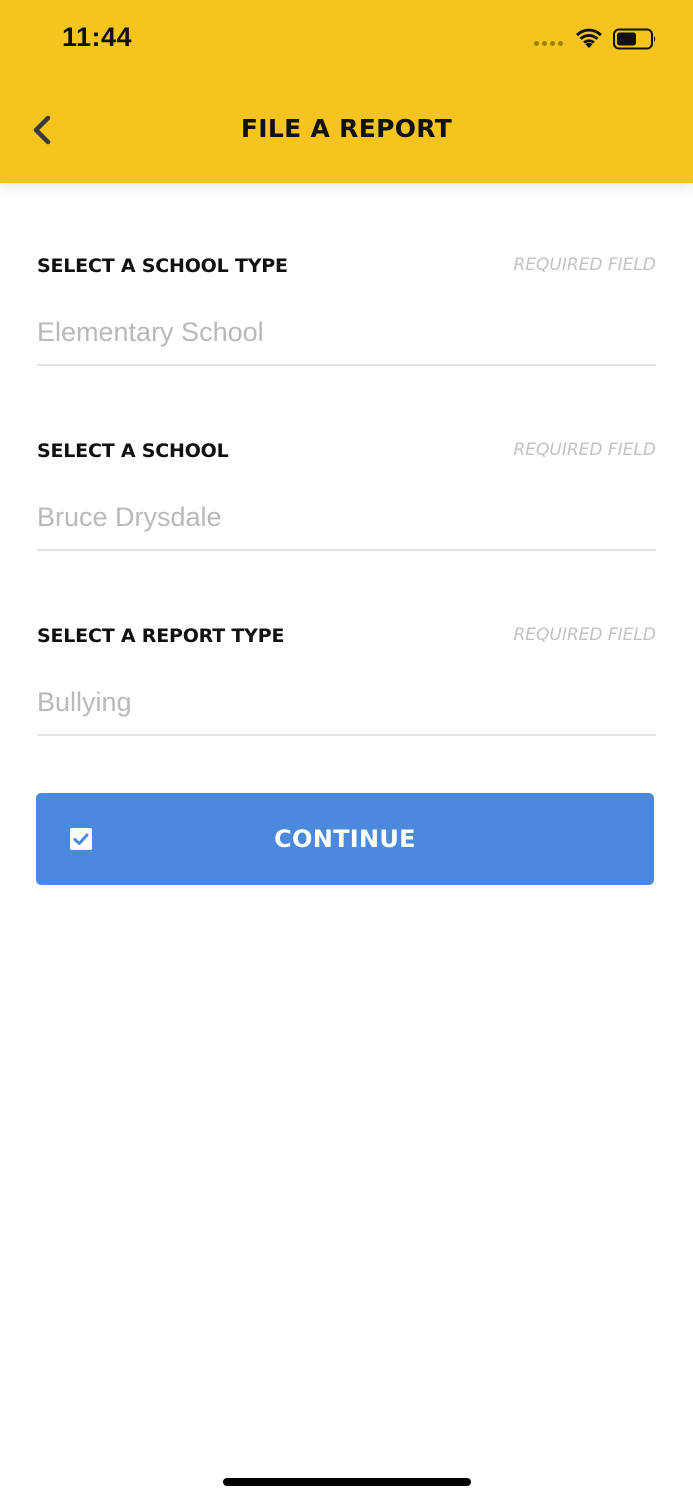  What do you see at coordinates (634, 39) in the screenshot?
I see `battery-icon` at bounding box center [634, 39].